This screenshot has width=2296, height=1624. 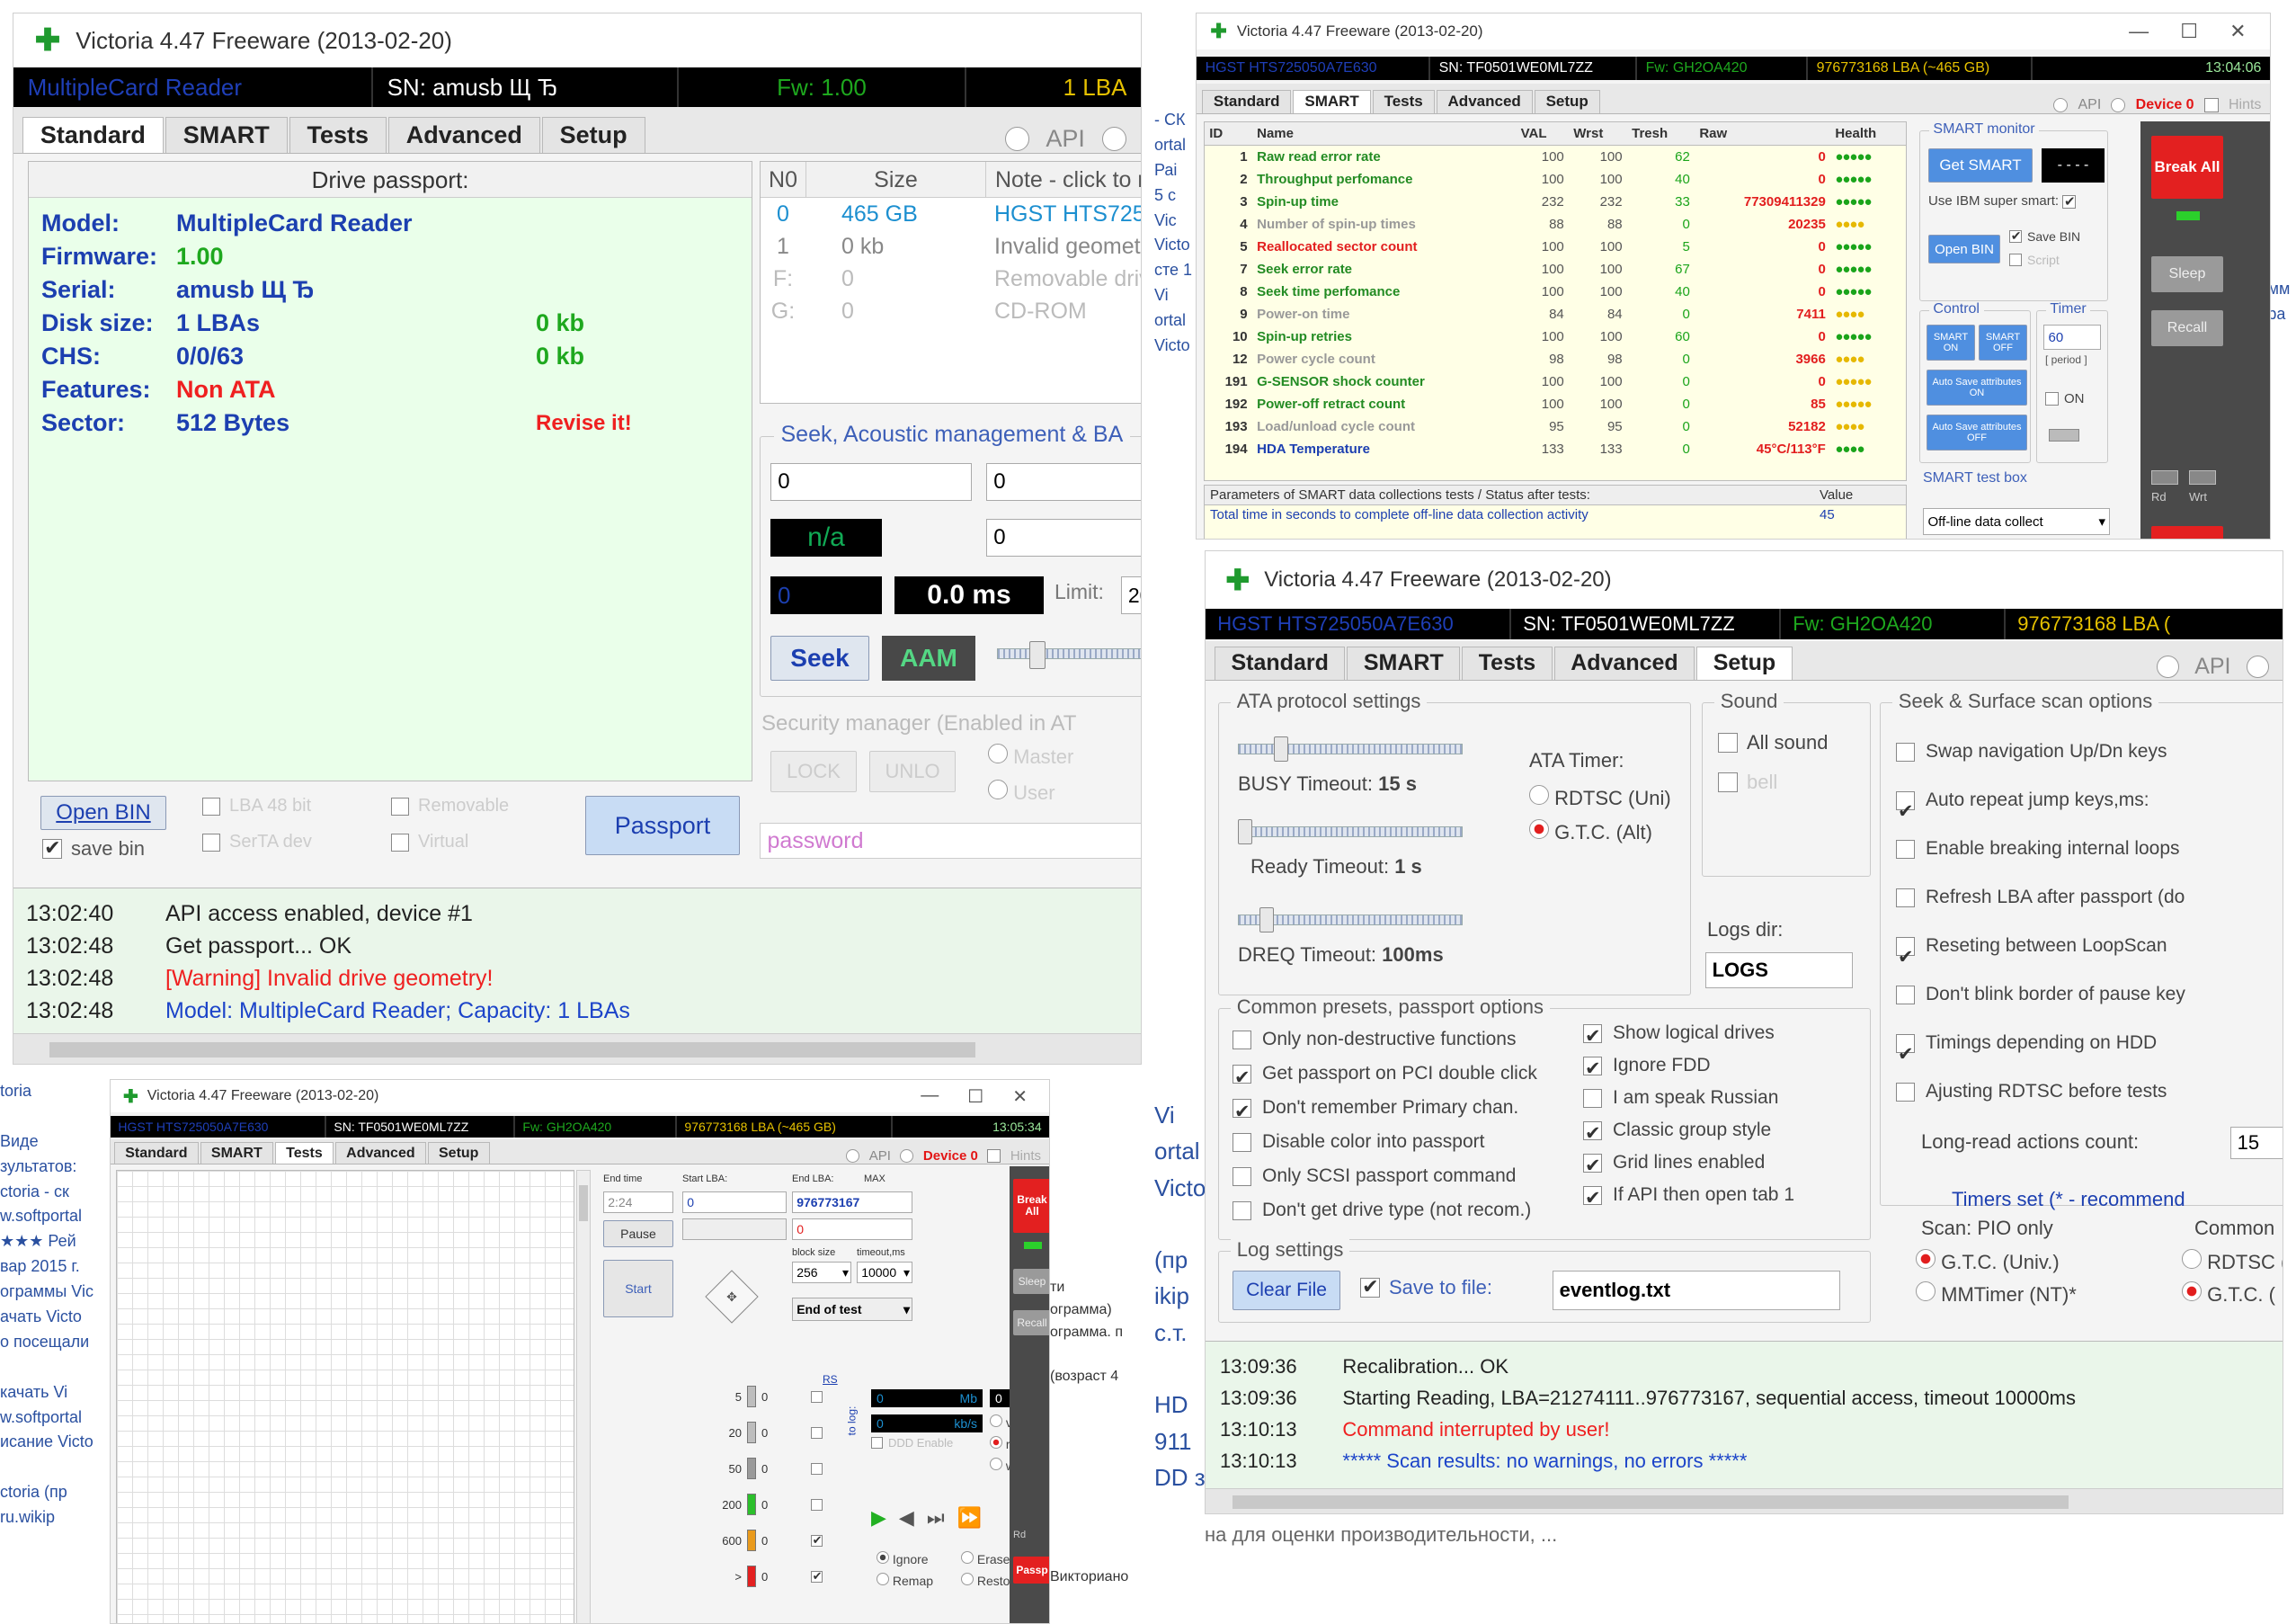 I want to click on save-bin-checkbox: Save BIN, so click(x=2044, y=236).